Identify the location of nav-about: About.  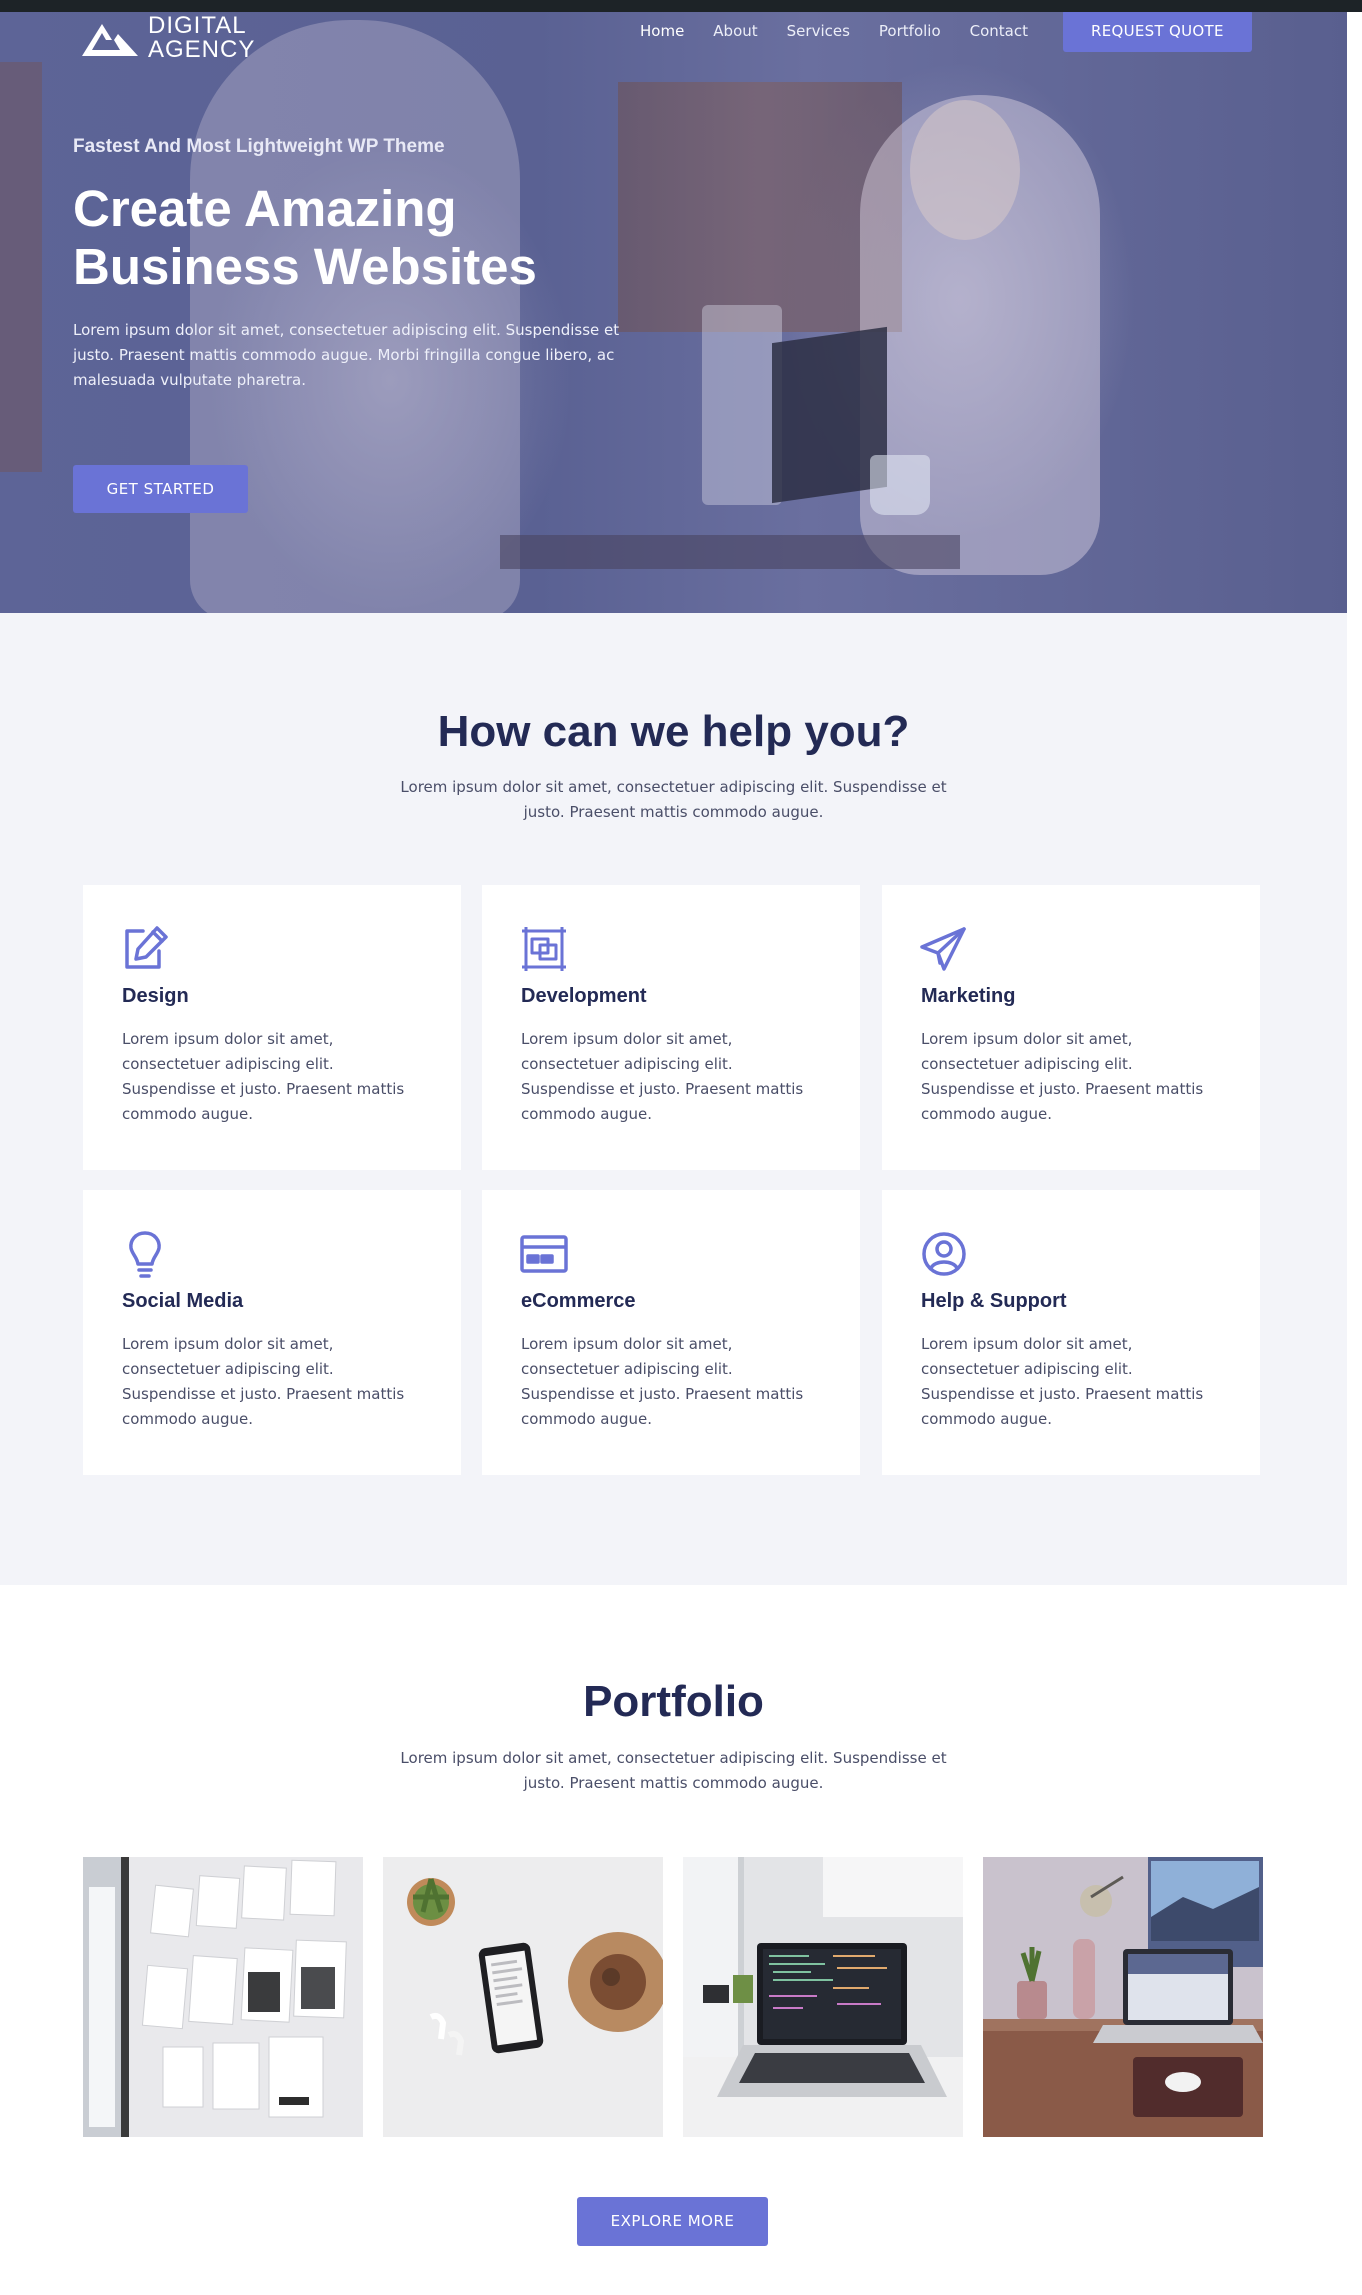
(735, 31).